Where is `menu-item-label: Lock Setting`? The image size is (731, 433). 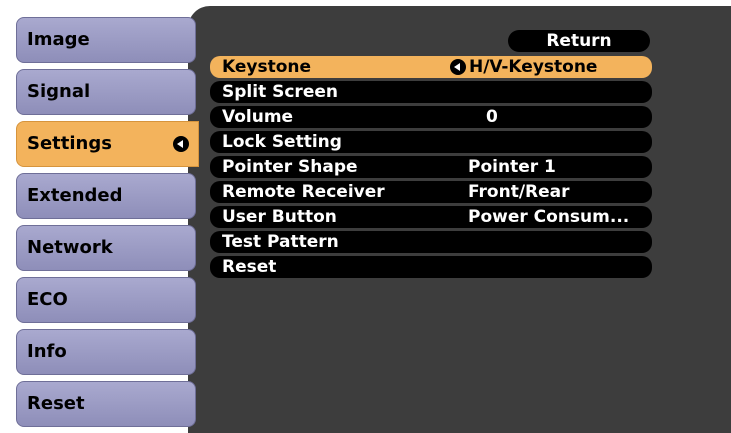 menu-item-label: Lock Setting is located at coordinates (282, 142).